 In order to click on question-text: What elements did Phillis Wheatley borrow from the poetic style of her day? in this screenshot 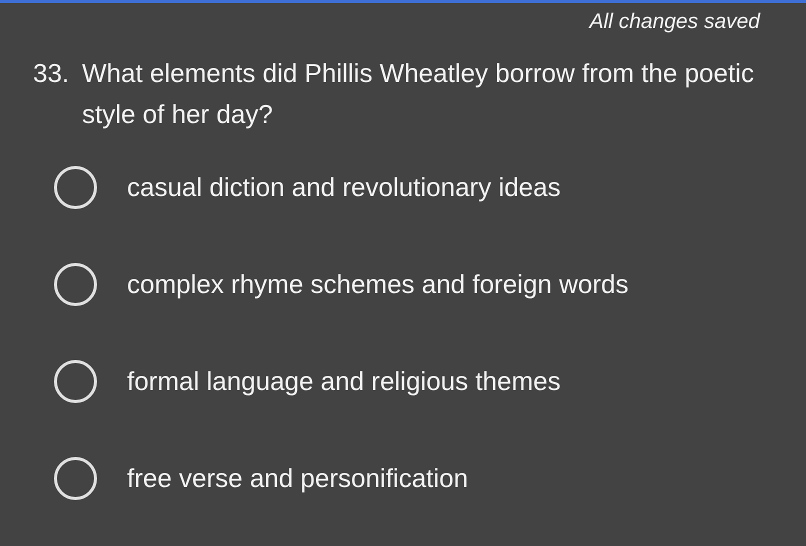, I will do `click(418, 94)`.